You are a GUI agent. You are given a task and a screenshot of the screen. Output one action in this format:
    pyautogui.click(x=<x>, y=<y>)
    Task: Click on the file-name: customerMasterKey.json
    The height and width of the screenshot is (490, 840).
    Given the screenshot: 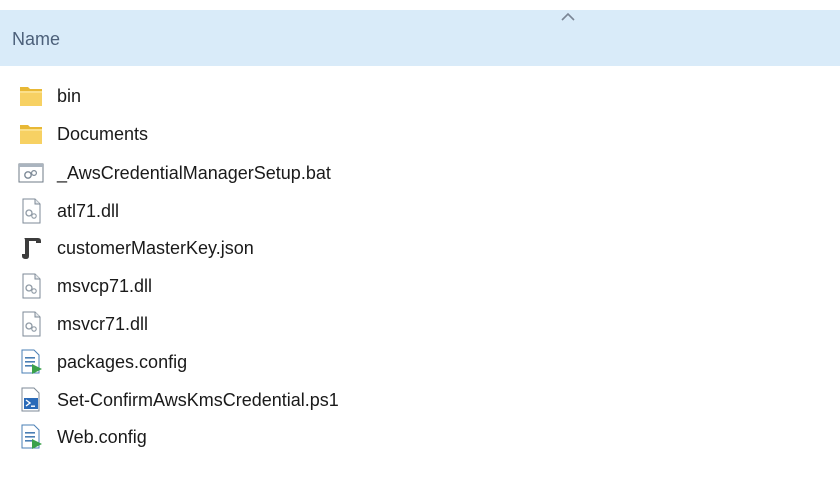 What is the action you would take?
    pyautogui.click(x=155, y=248)
    